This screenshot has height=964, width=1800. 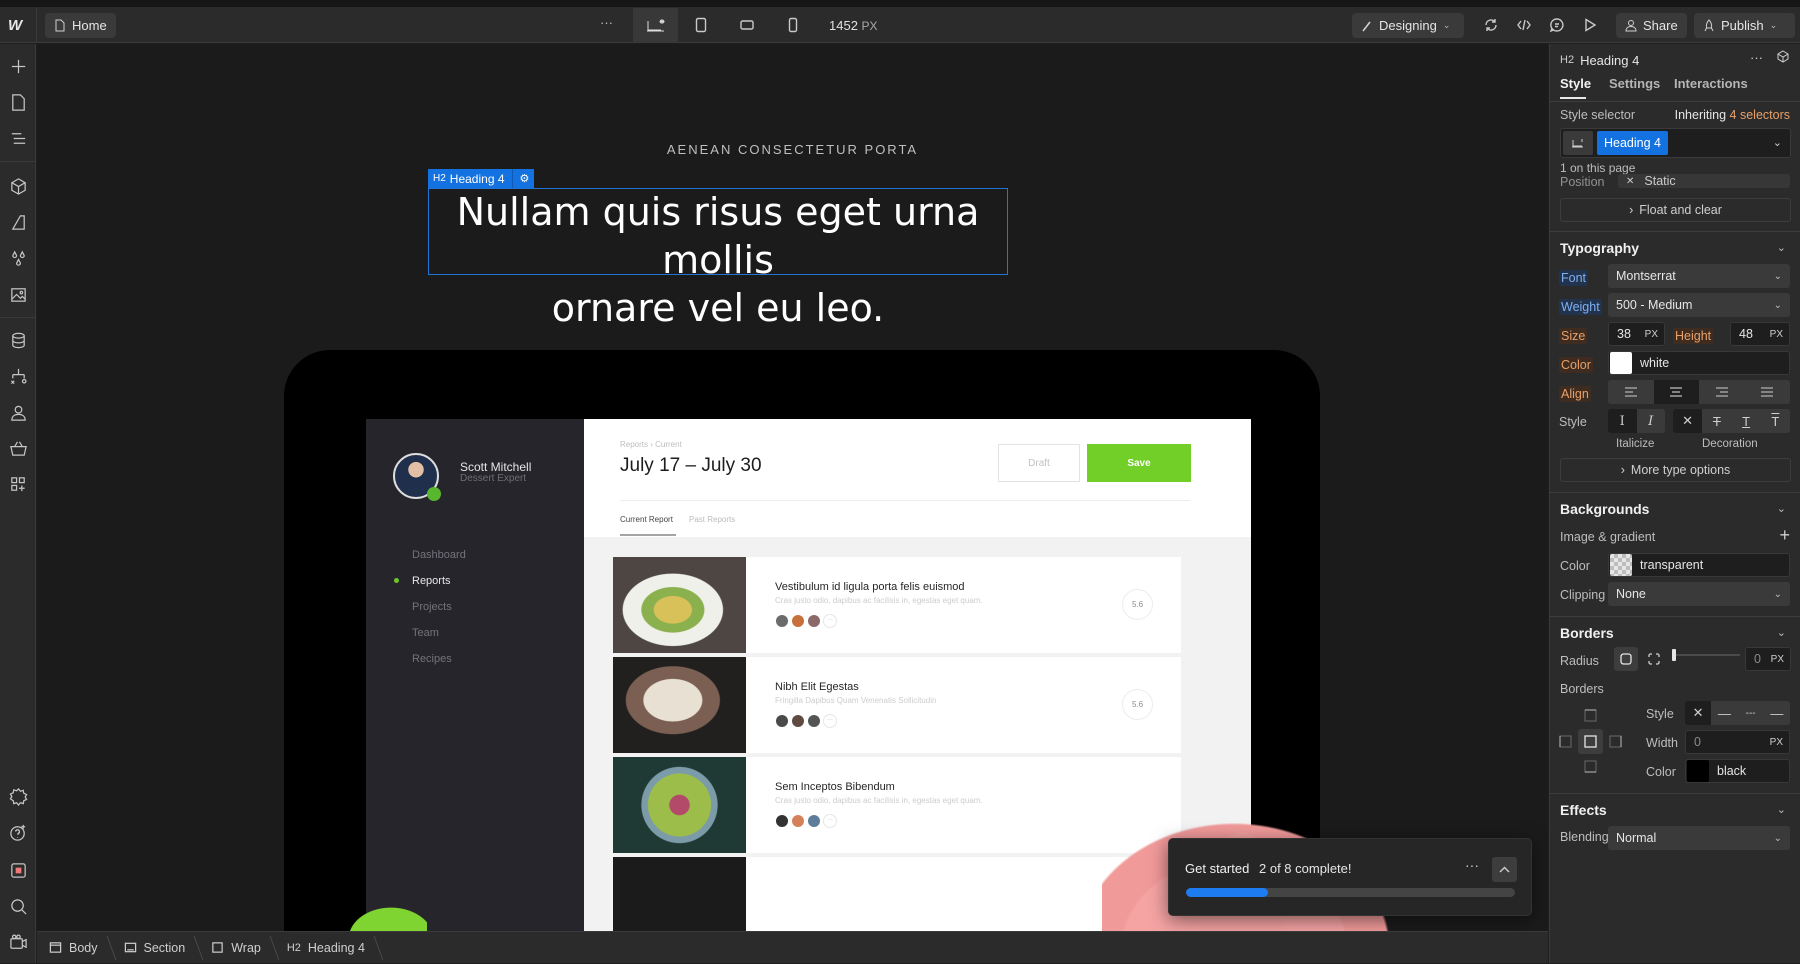 What do you see at coordinates (18, 222) in the screenshot?
I see `style-selectors-button` at bounding box center [18, 222].